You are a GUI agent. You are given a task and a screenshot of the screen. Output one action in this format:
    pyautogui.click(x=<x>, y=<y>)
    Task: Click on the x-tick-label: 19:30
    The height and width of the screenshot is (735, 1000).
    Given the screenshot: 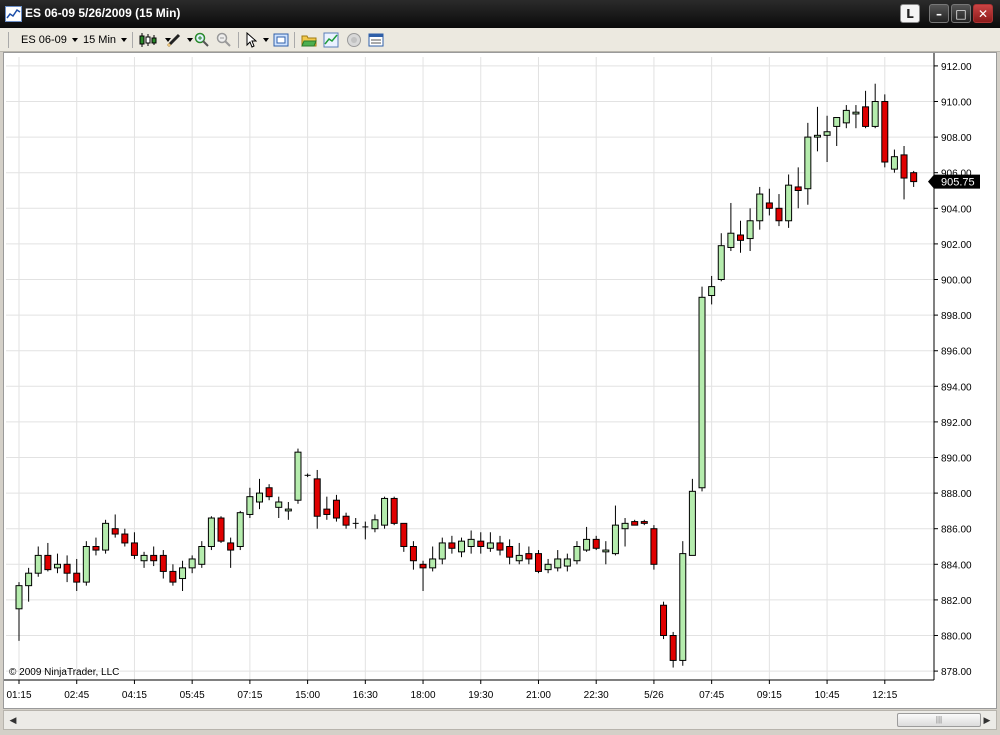 What is the action you would take?
    pyautogui.click(x=480, y=695)
    